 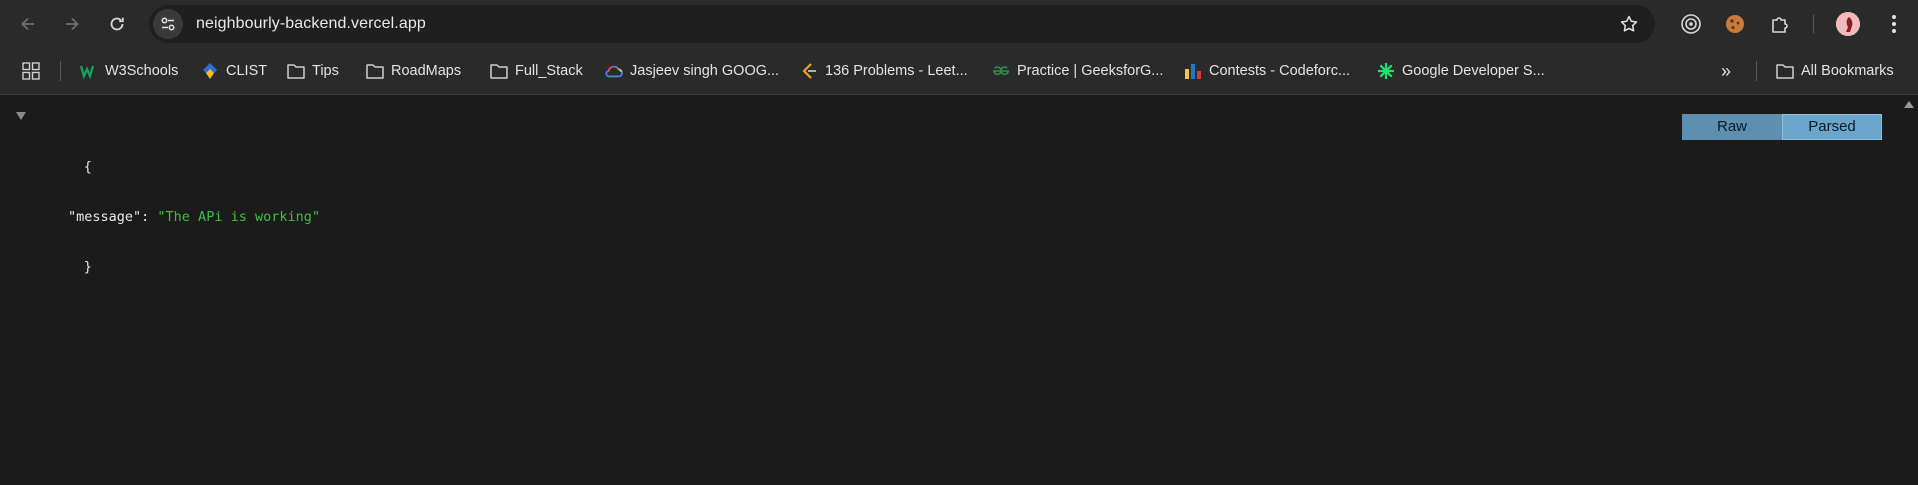 I want to click on browser-toolbar: neighbourly-backend.vercel.app, so click(x=959, y=24).